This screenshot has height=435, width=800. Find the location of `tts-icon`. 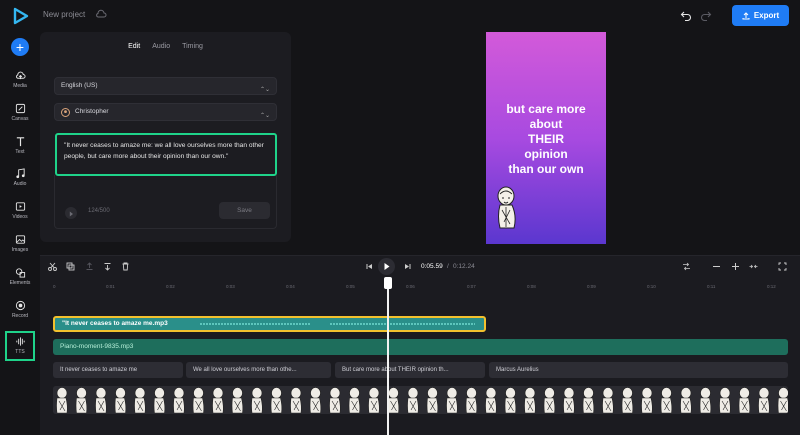

tts-icon is located at coordinates (20, 341).